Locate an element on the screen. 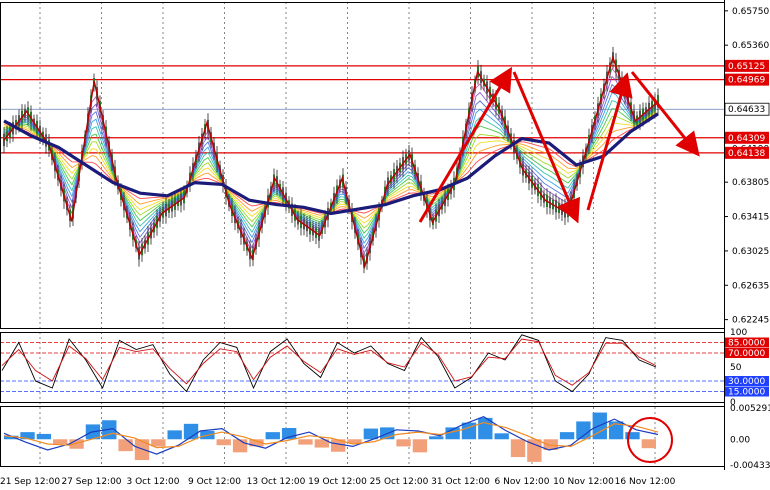 The height and width of the screenshot is (490, 770). x-tick-label: 31 Oct 12:00 is located at coordinates (460, 482).